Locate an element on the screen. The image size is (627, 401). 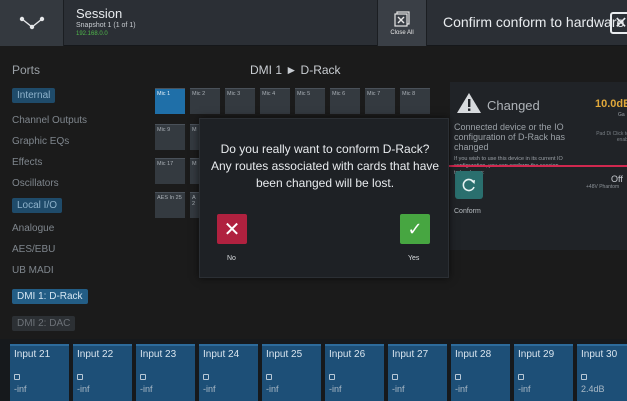
port-category-item: Local I/O is located at coordinates (37, 205).